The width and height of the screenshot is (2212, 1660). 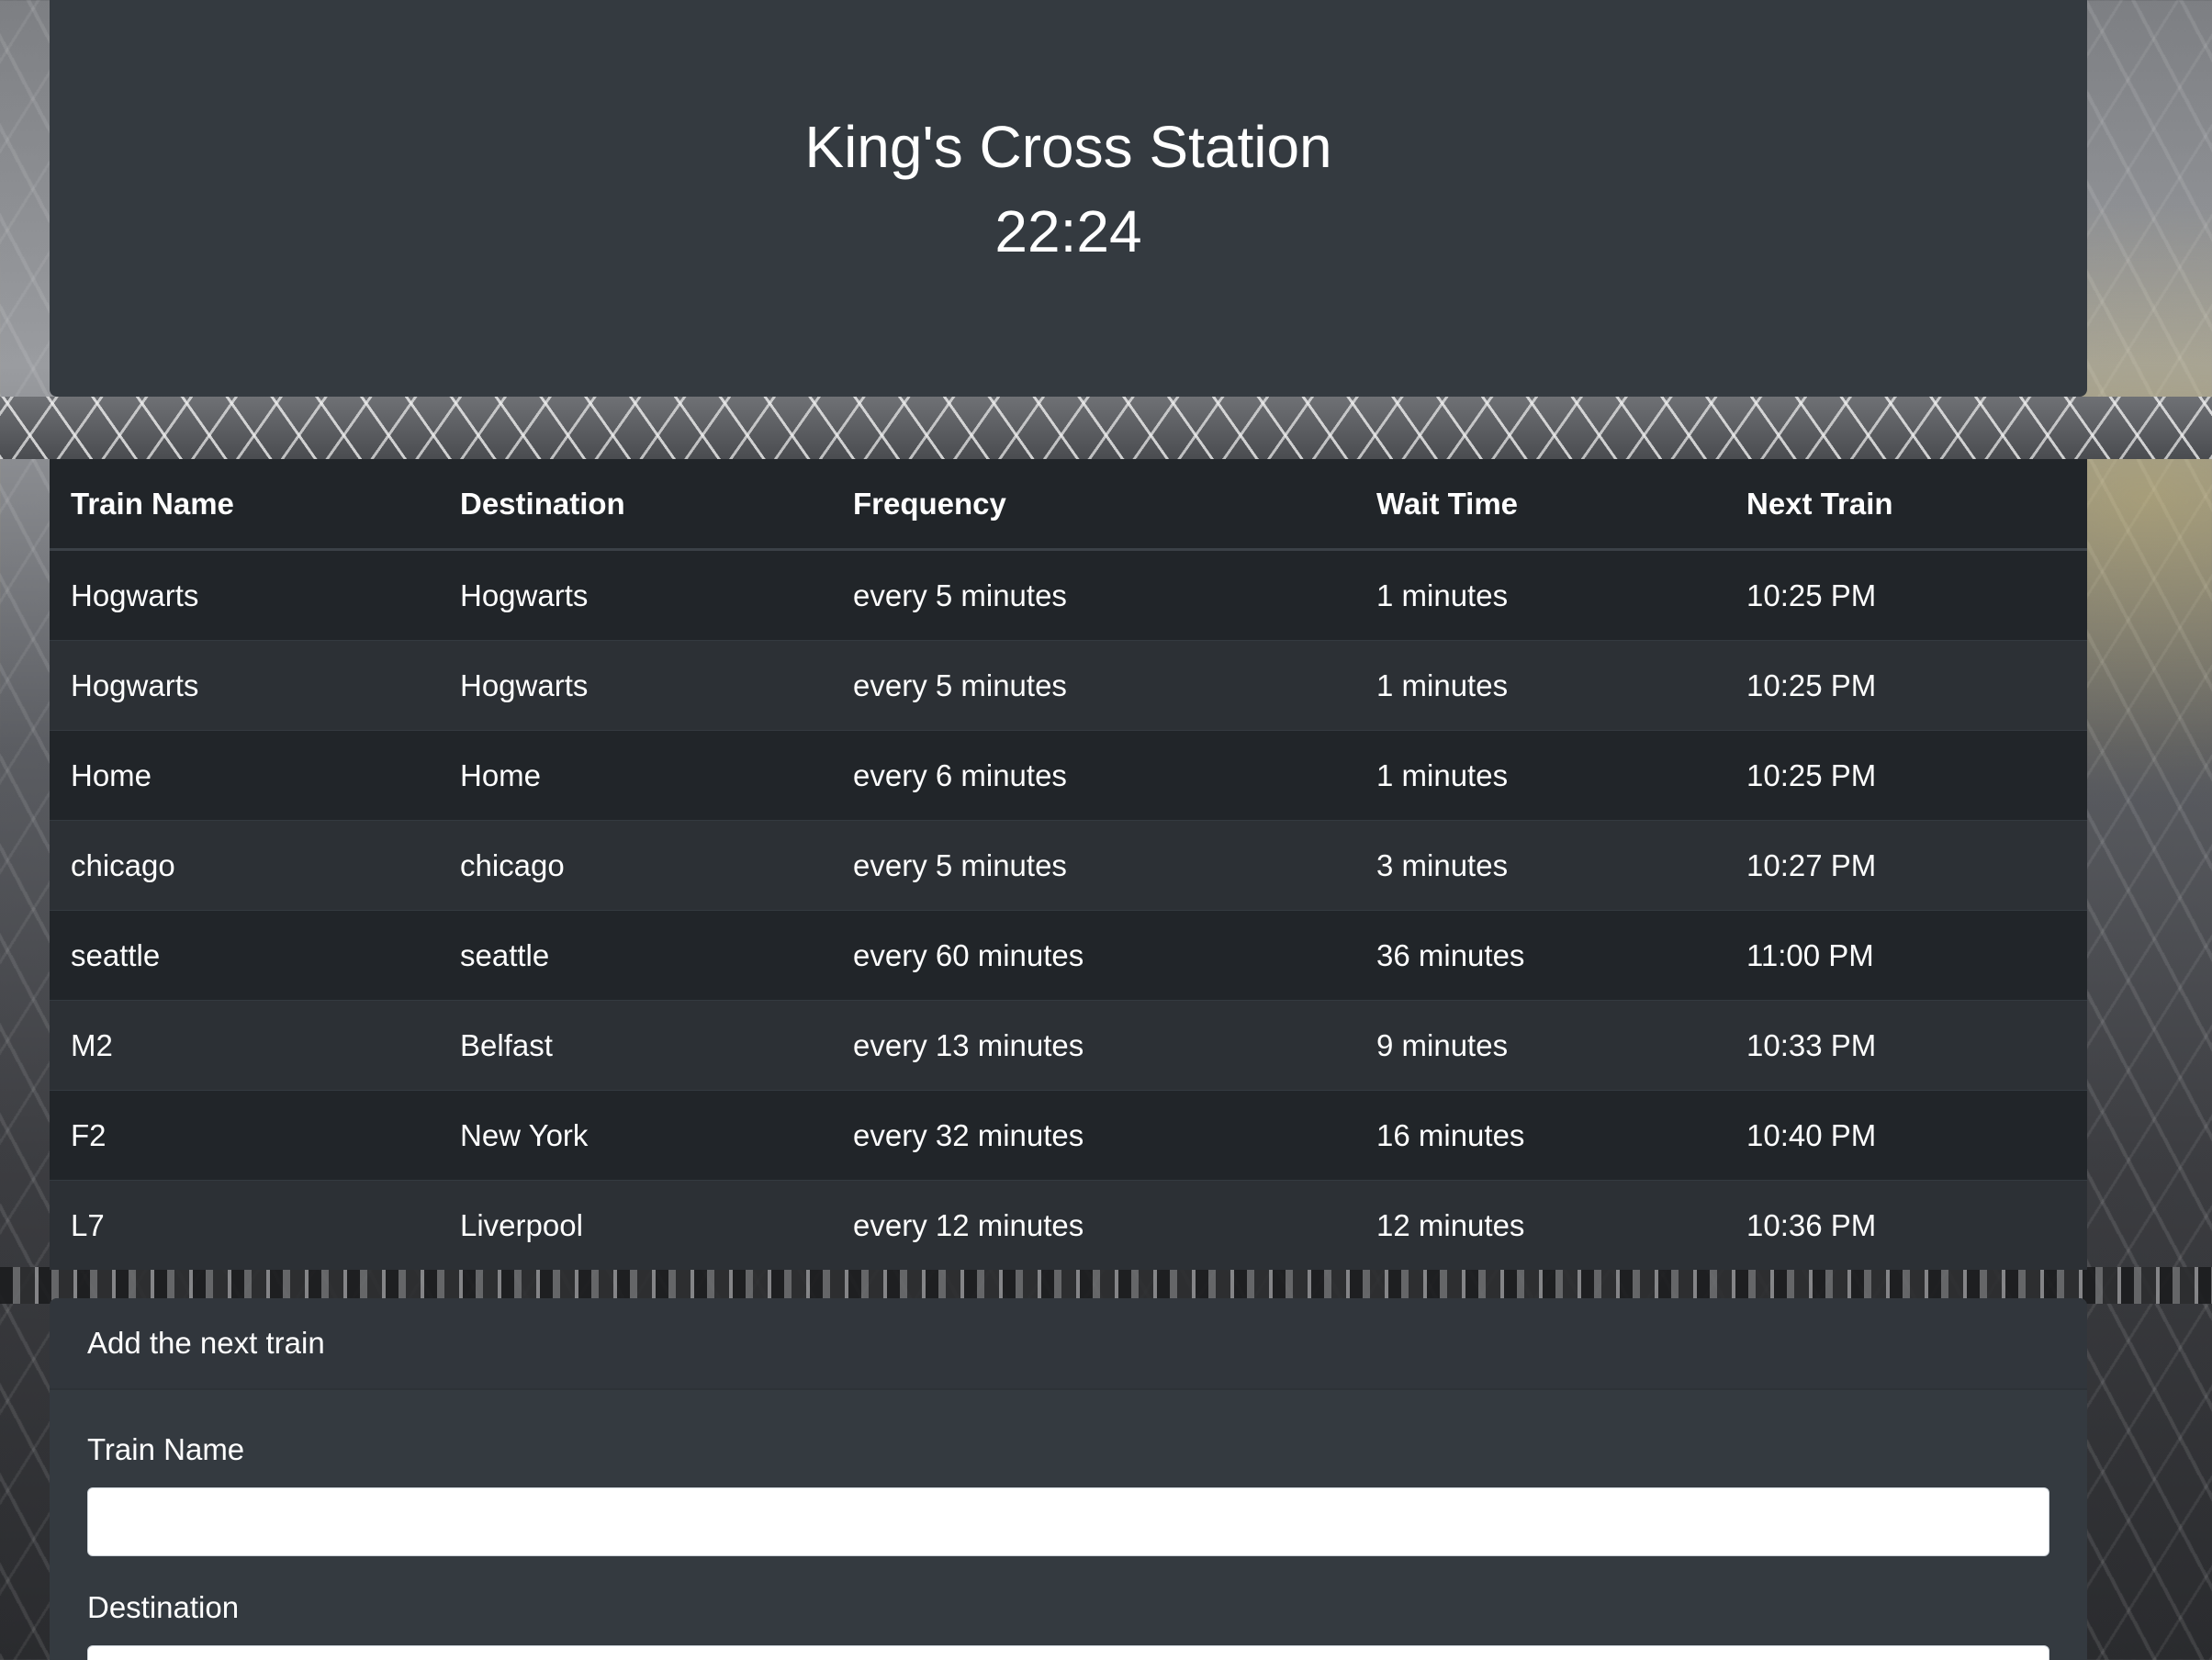 I want to click on cell-frequency: every 60 minutes, so click(x=1094, y=955).